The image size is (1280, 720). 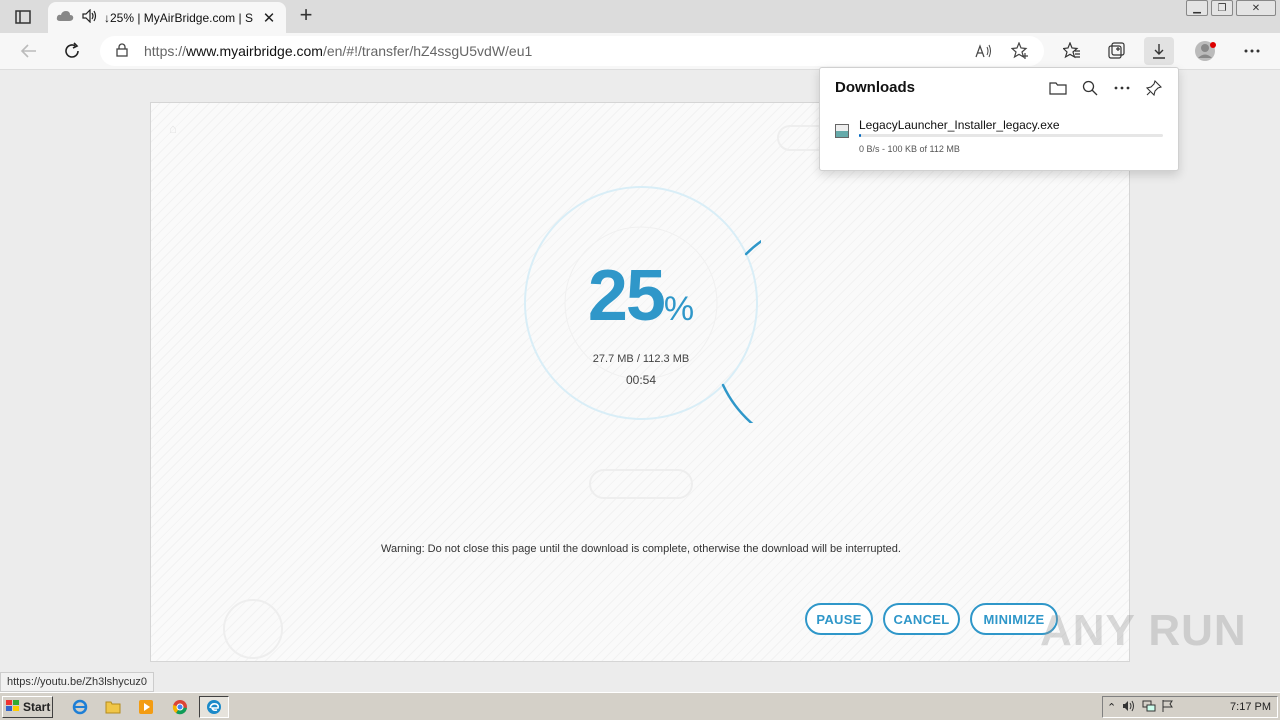 I want to click on url-host: www.myairbridge.com, so click(x=254, y=51).